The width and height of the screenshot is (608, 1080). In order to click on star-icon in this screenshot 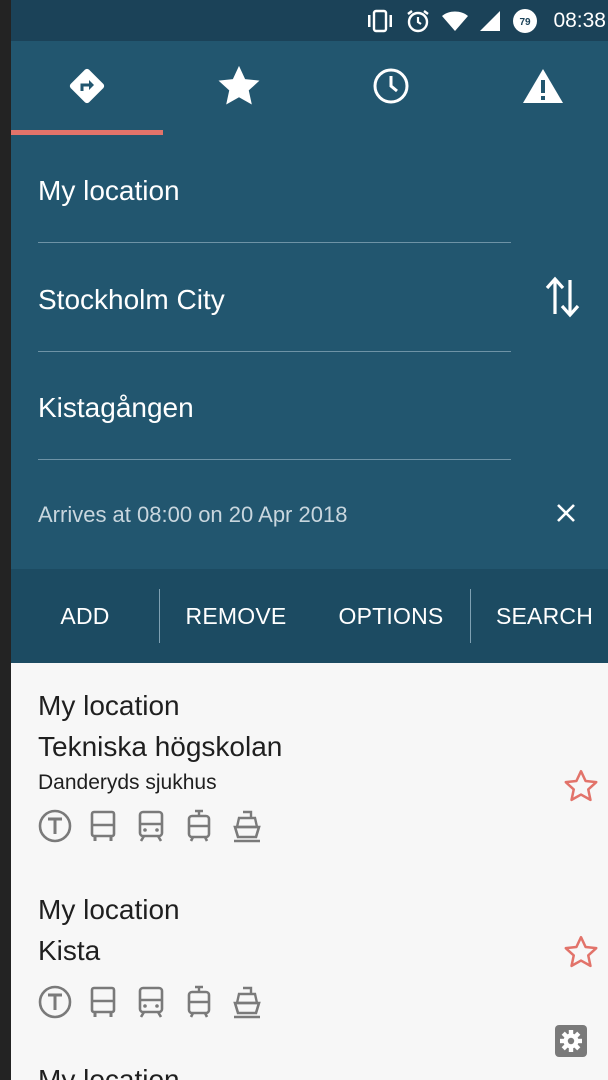, I will do `click(239, 88)`.